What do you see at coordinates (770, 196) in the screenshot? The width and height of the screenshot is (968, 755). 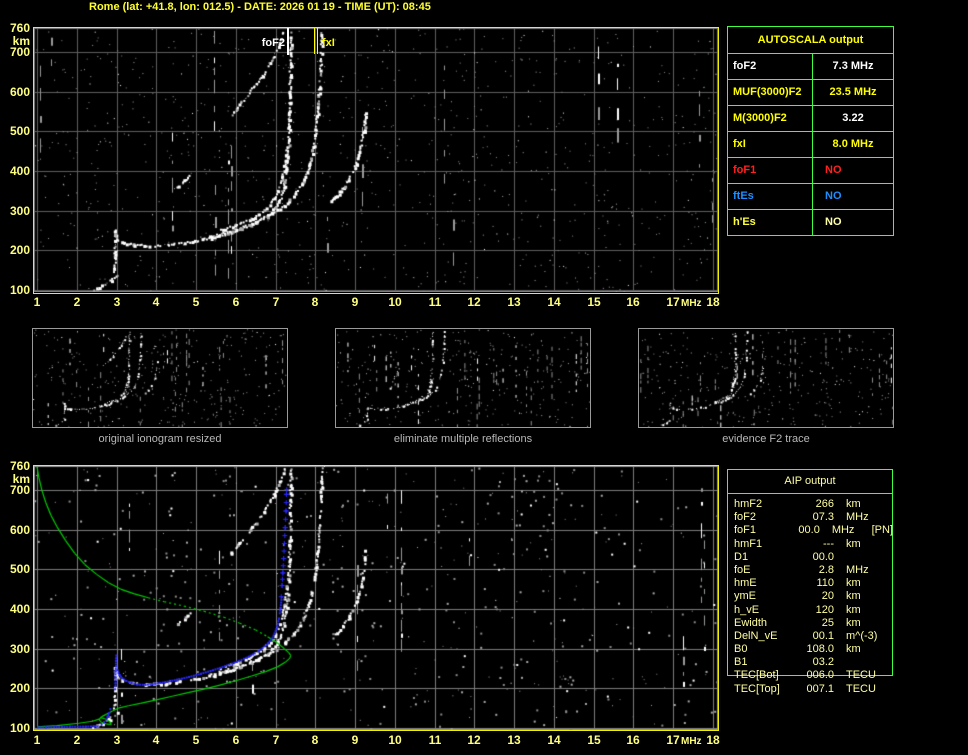 I see `autoscala-row-label: ftEs` at bounding box center [770, 196].